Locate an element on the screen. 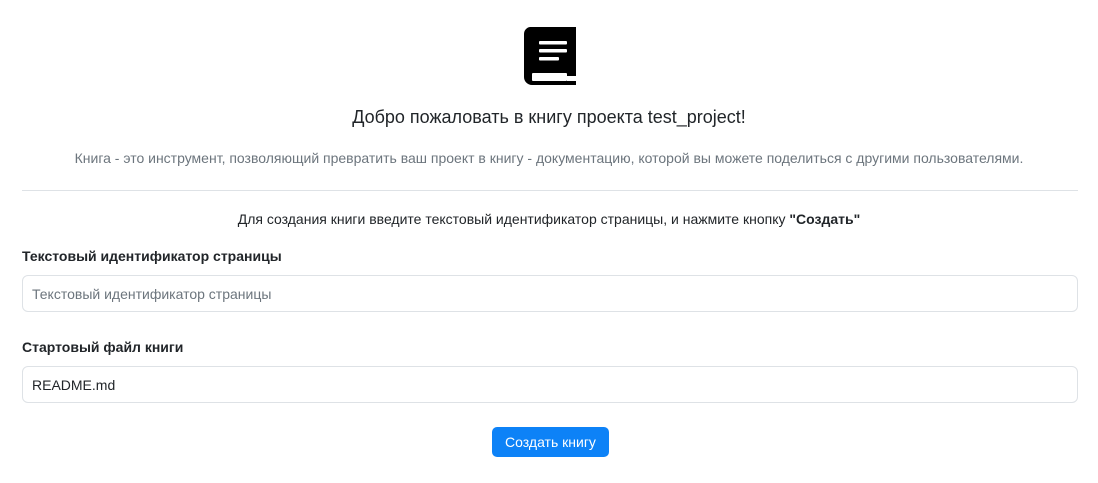  divider is located at coordinates (550, 190).